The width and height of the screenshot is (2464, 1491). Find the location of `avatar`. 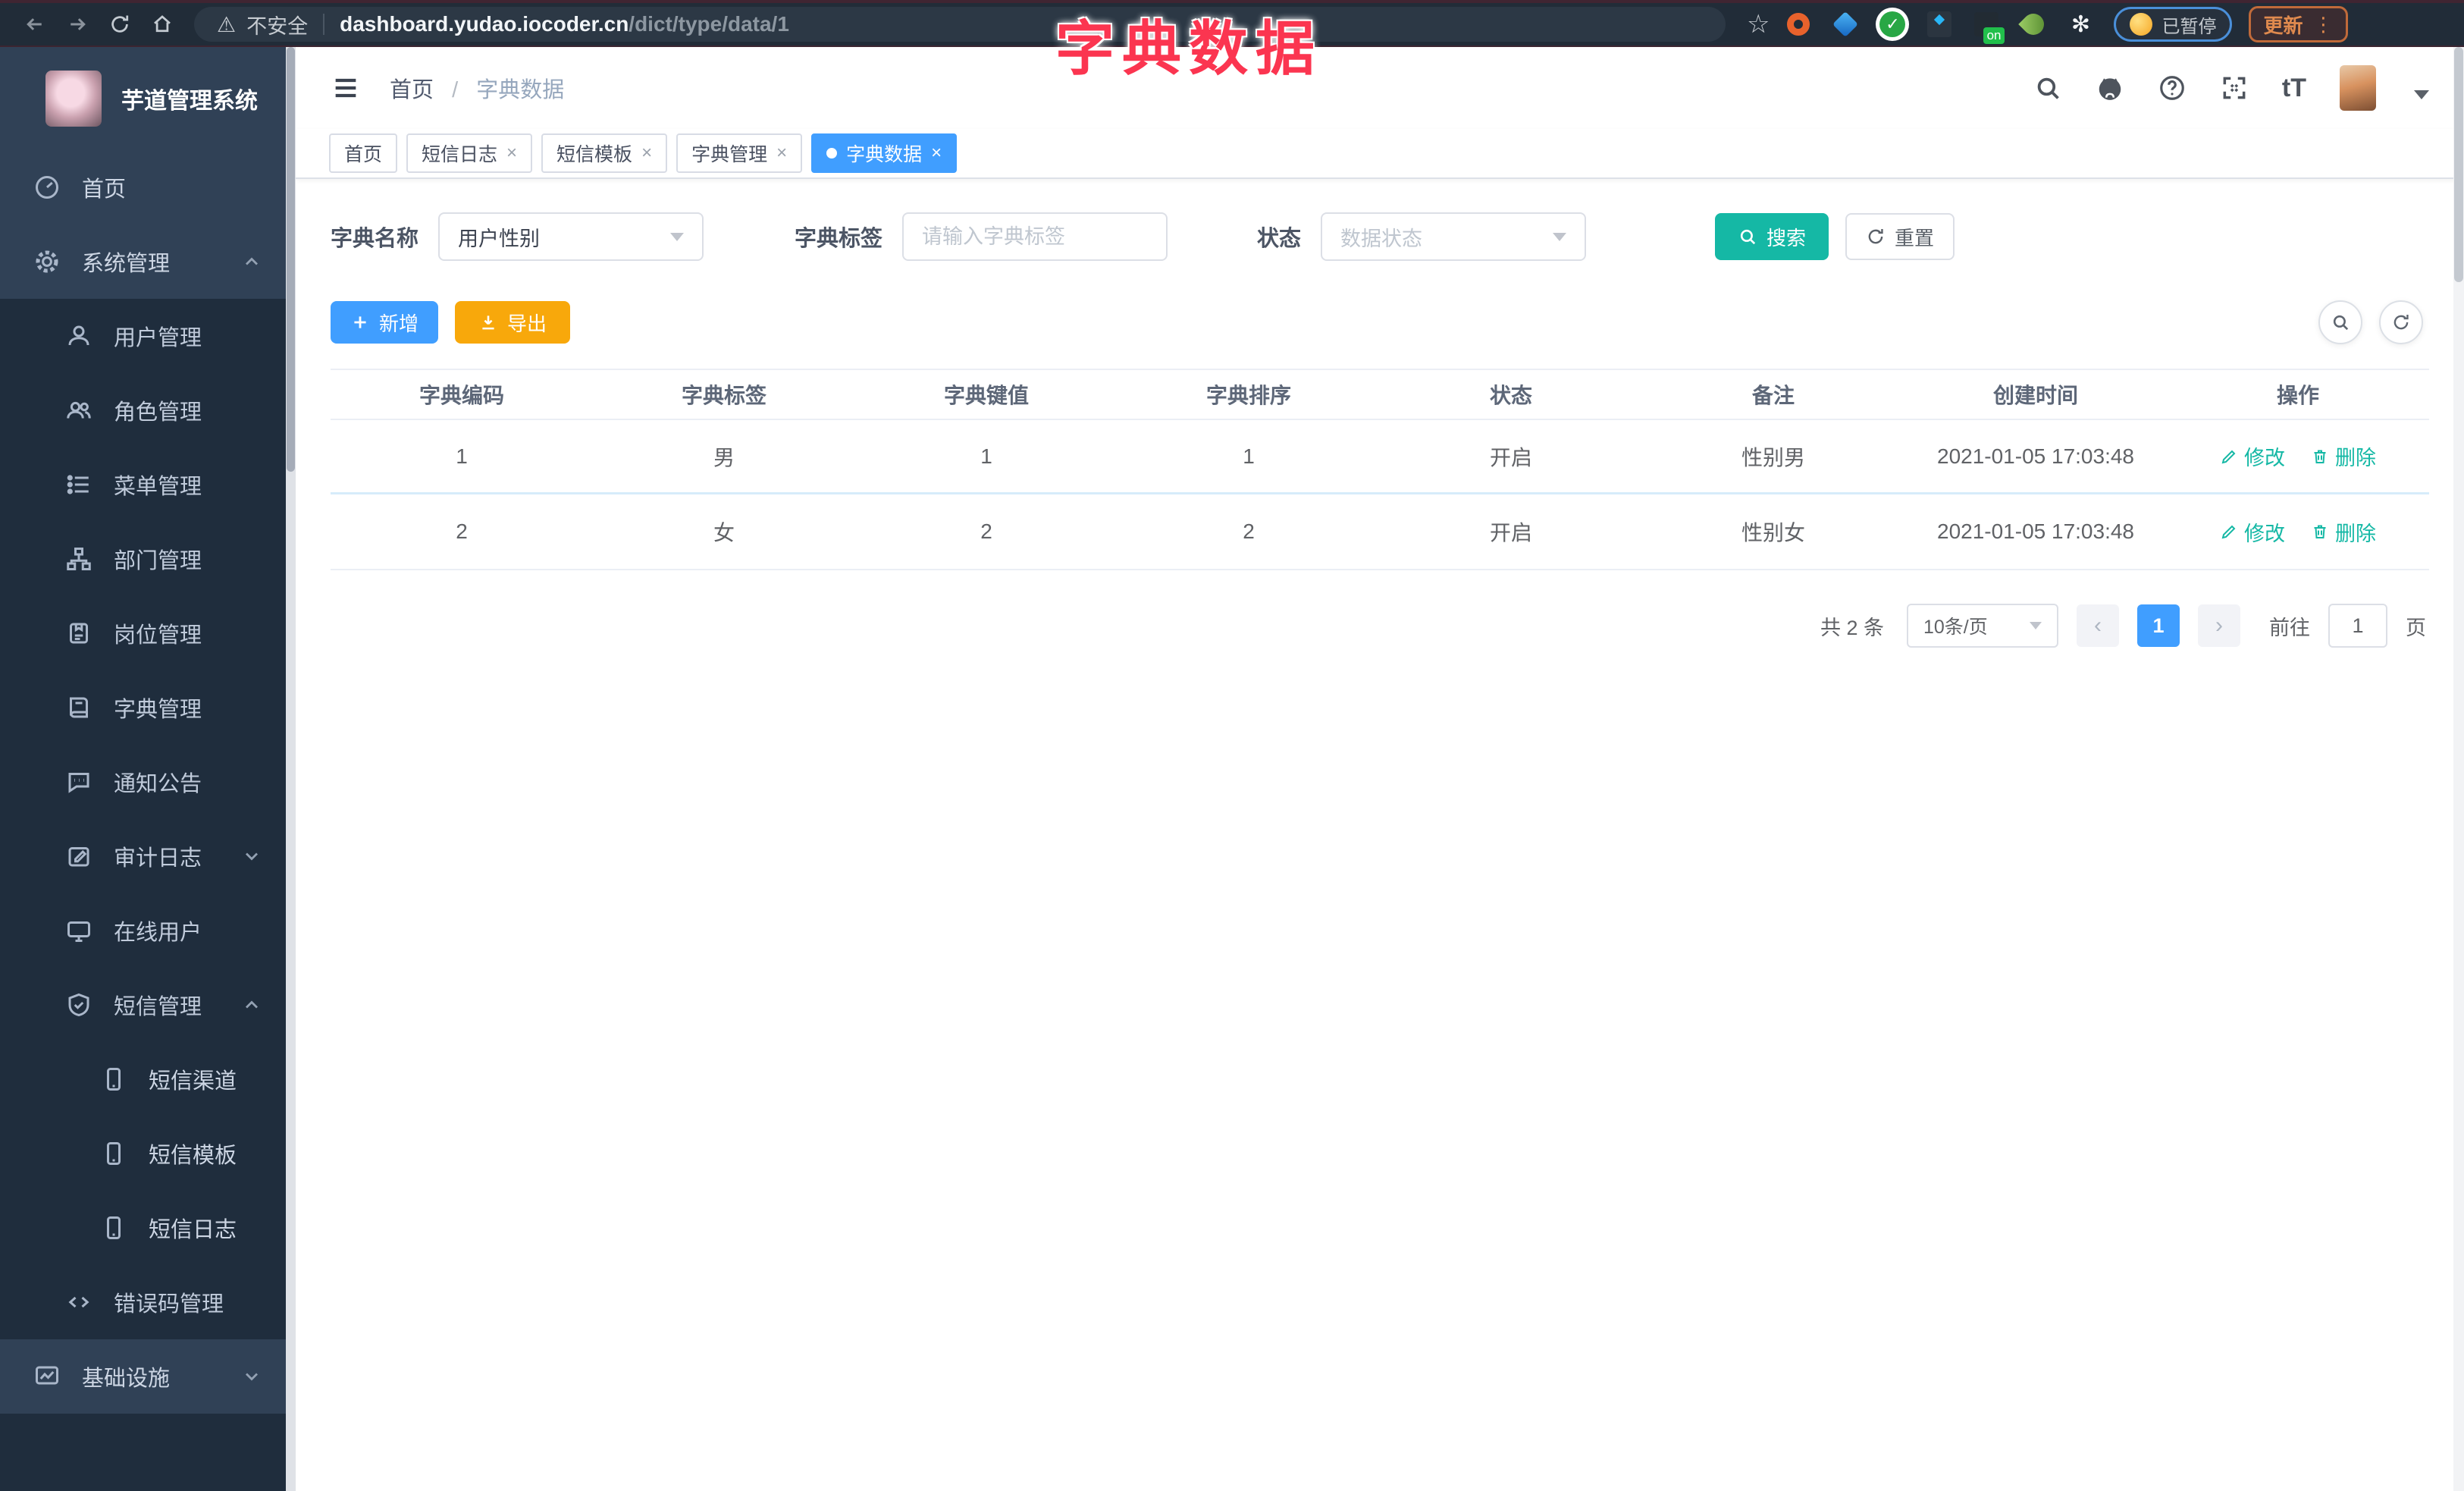

avatar is located at coordinates (2358, 88).